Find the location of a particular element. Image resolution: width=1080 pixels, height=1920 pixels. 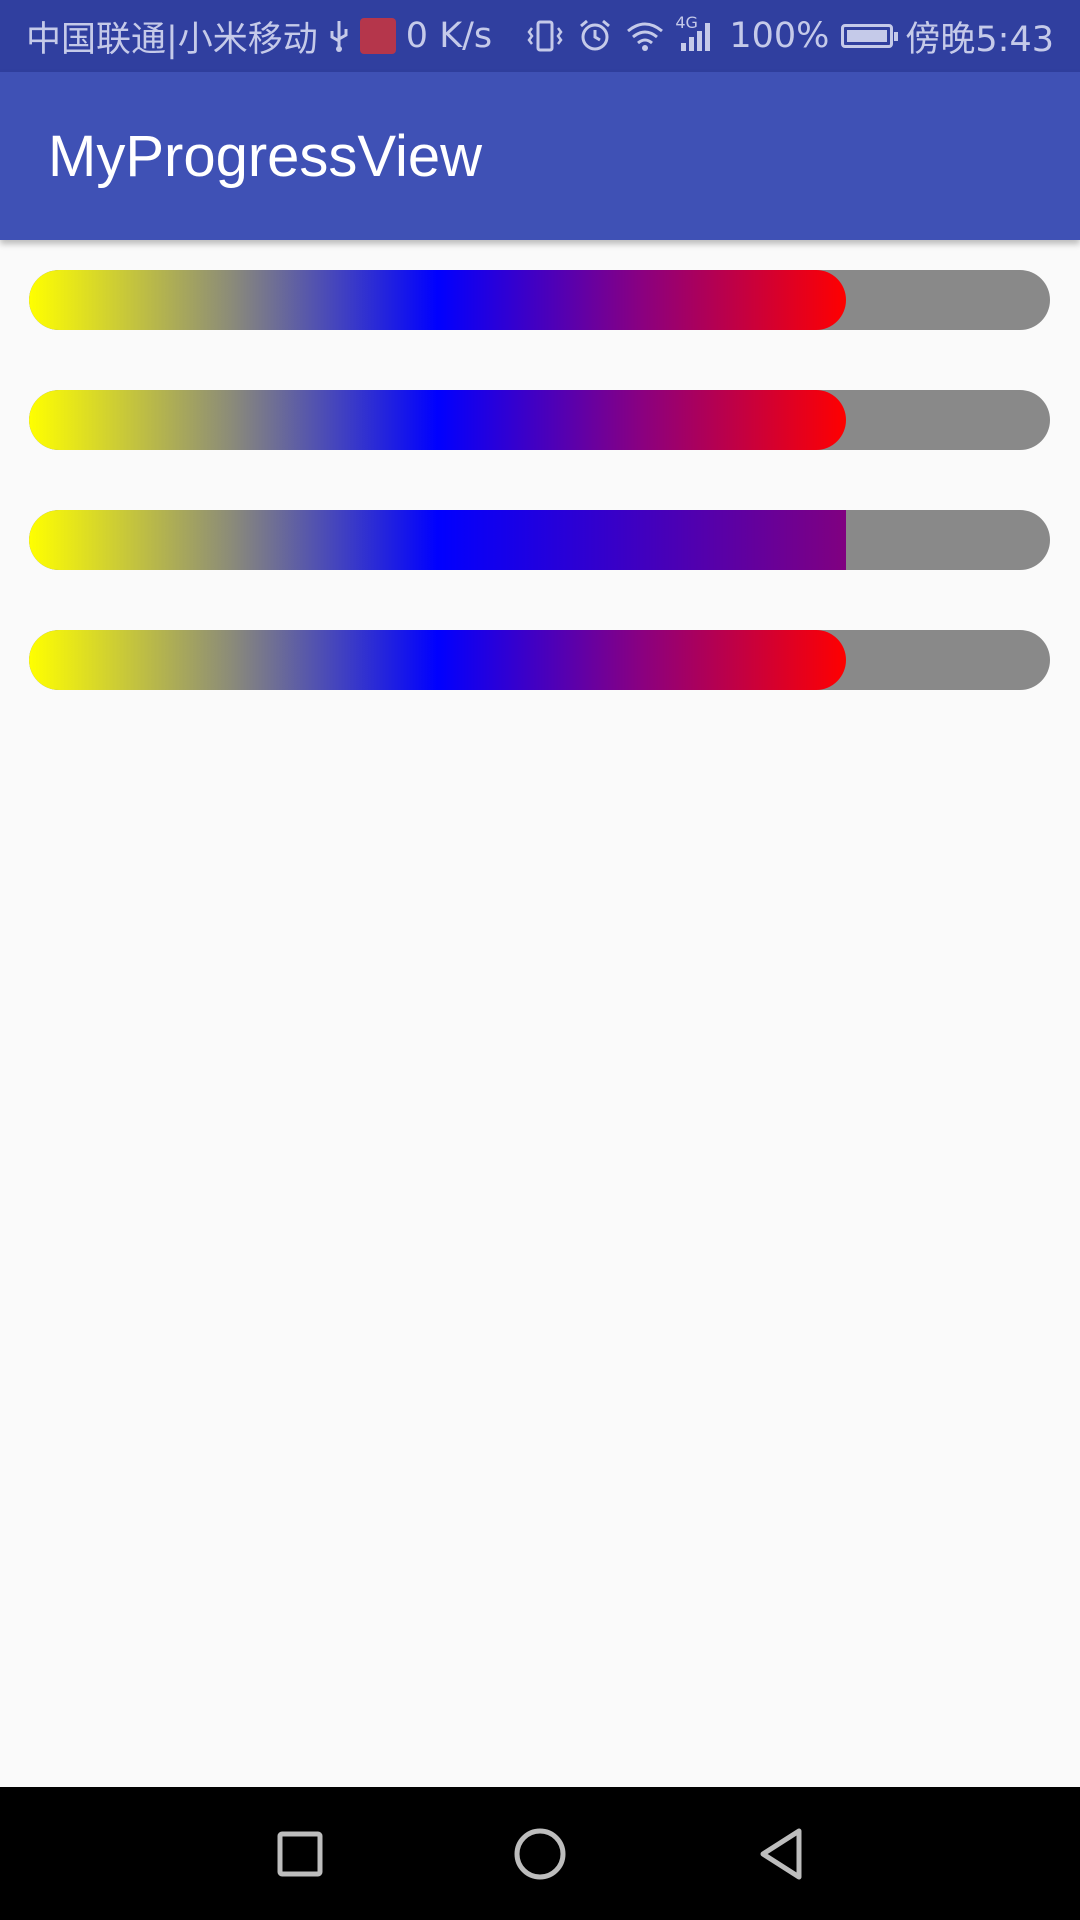

back-icon is located at coordinates (780, 1854).